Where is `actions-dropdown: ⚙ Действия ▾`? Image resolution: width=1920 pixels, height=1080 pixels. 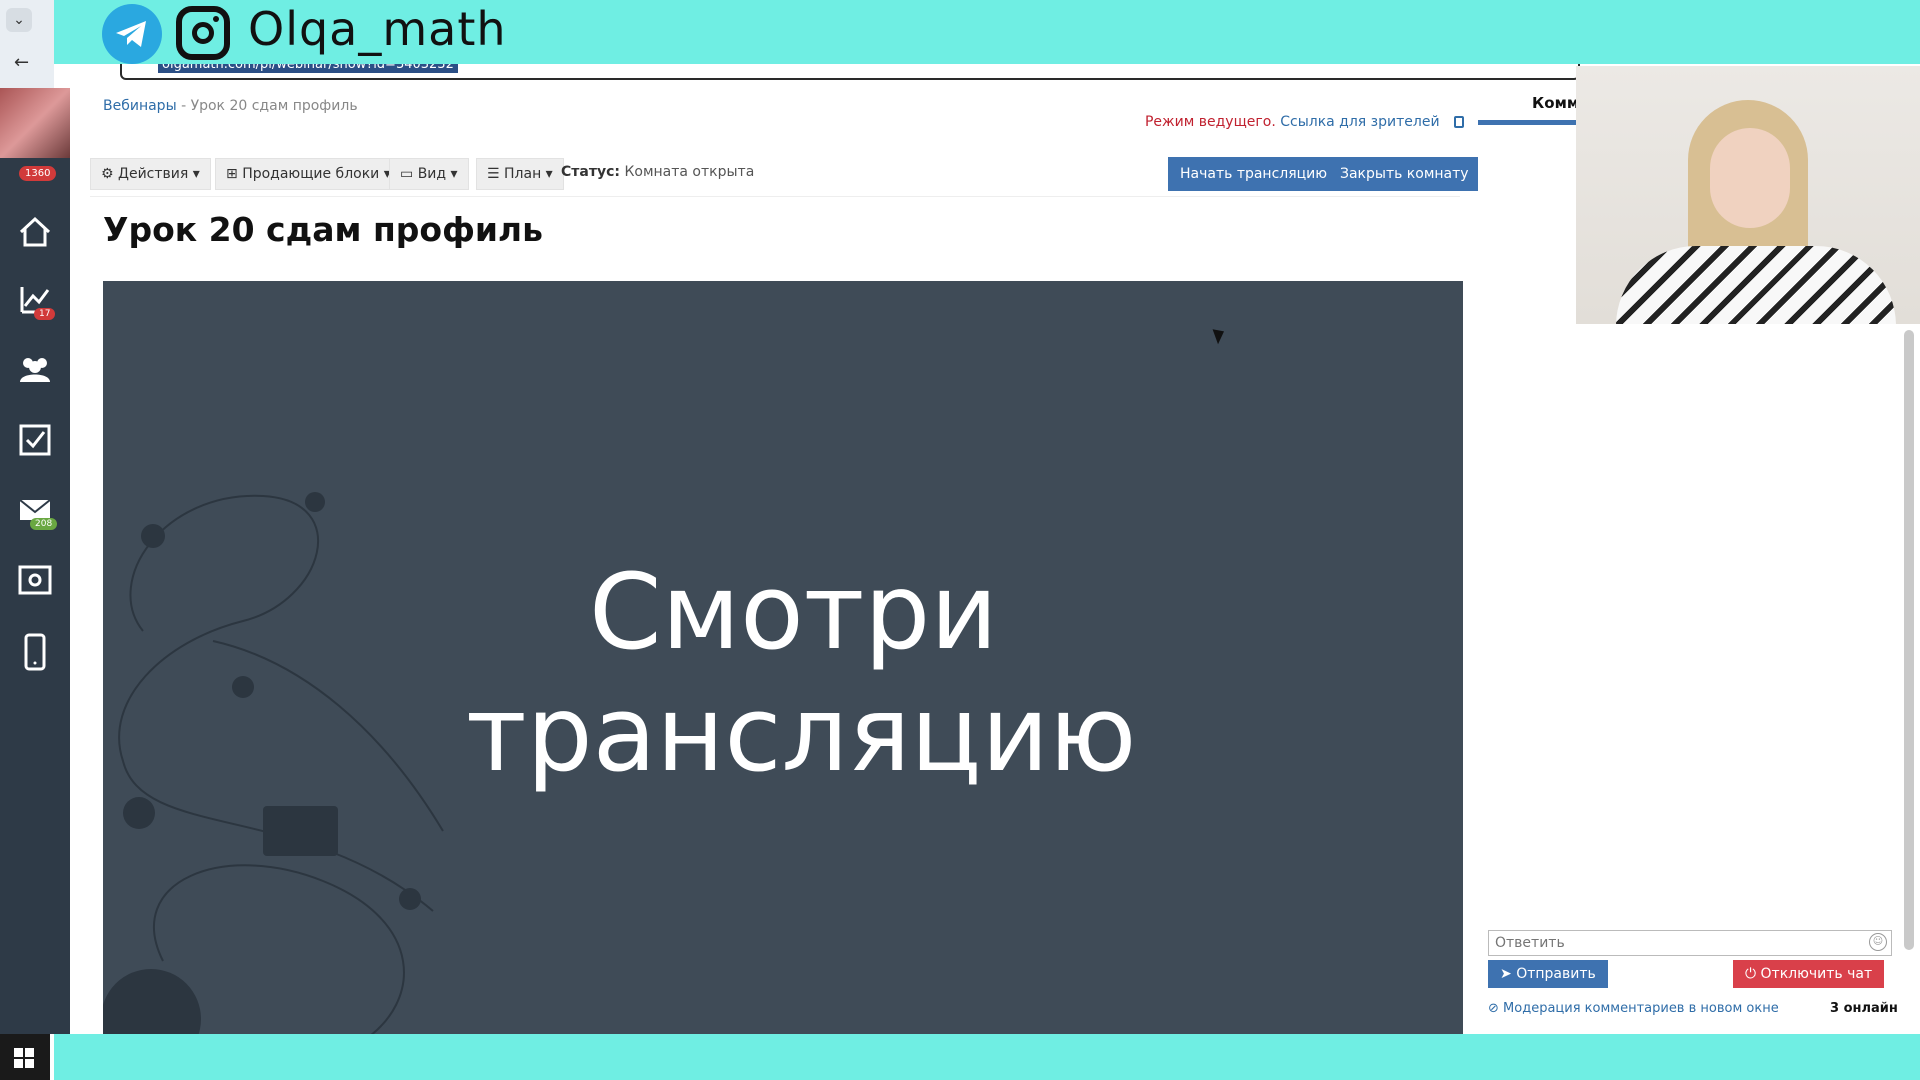 actions-dropdown: ⚙ Действия ▾ is located at coordinates (150, 174).